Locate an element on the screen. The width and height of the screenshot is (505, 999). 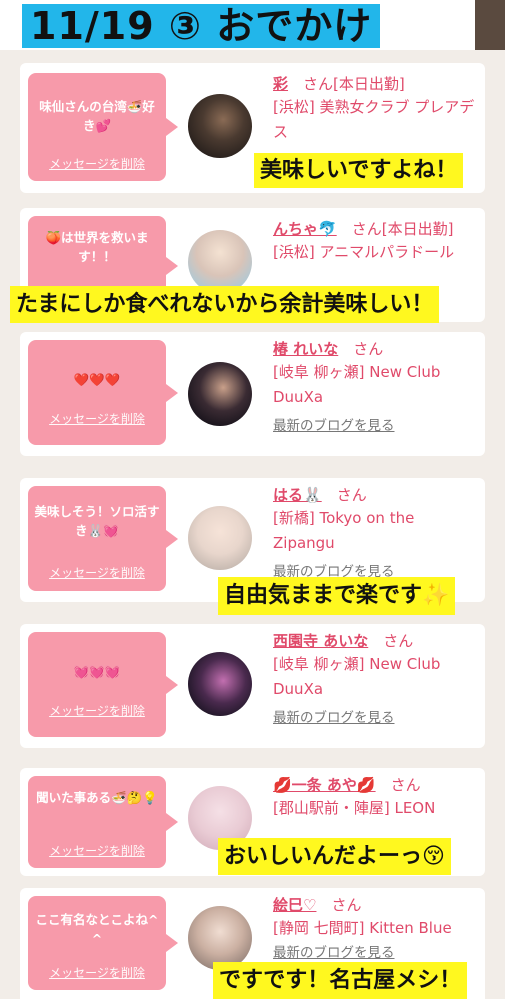
message-bubble: ❤️❤️❤️ メッセージを削除 is located at coordinates (103, 392).